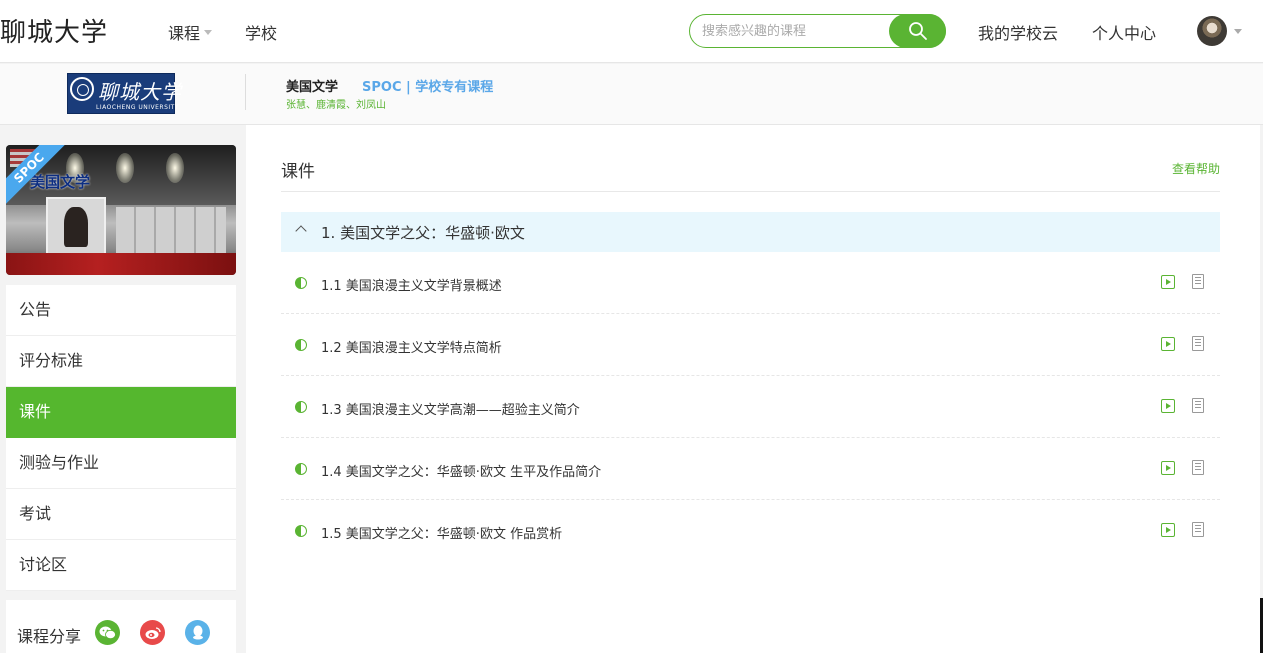 The height and width of the screenshot is (653, 1263). What do you see at coordinates (750, 232) in the screenshot?
I see `chapter-header: 1. 美国文学之父：华盛顿·欧文` at bounding box center [750, 232].